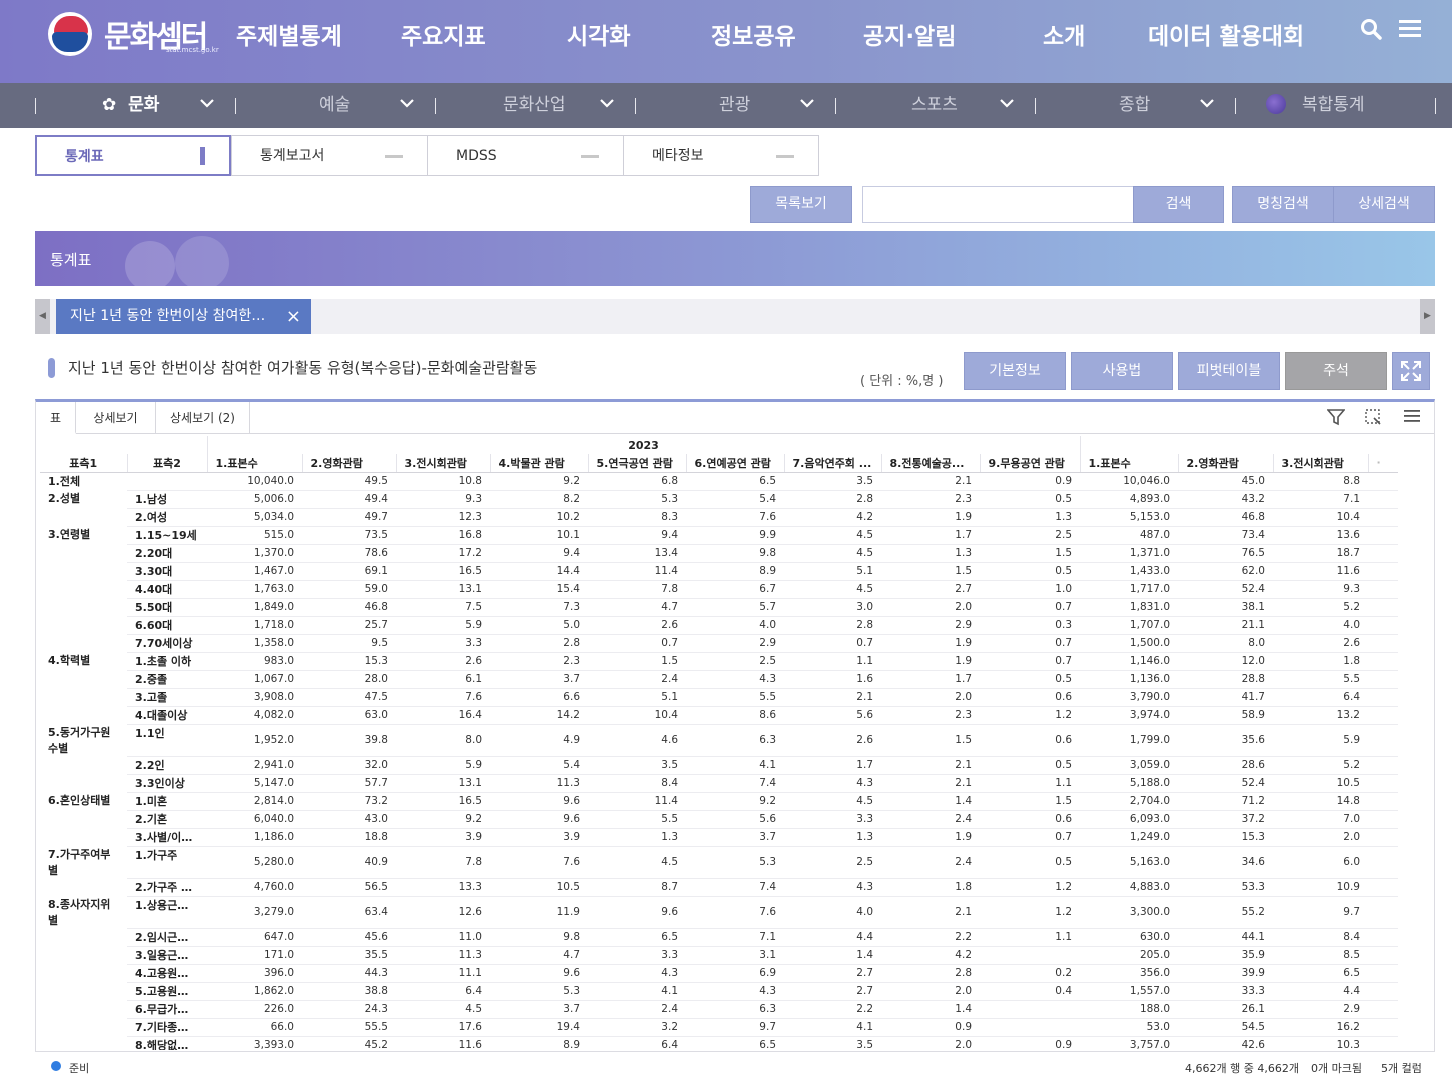 Image resolution: width=1452 pixels, height=1090 pixels. Describe the element at coordinates (443, 765) in the screenshot. I see `table-cell: 5.9` at that location.